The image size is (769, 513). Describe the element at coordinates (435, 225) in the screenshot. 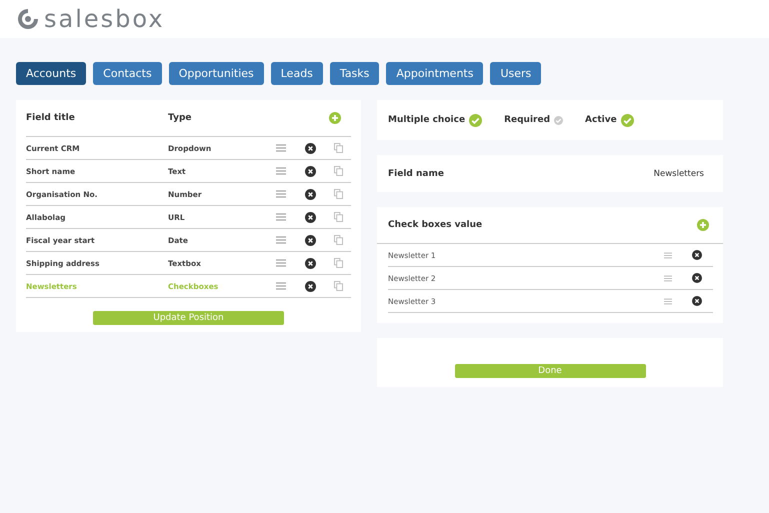

I see `section-title: Check boxes value` at that location.